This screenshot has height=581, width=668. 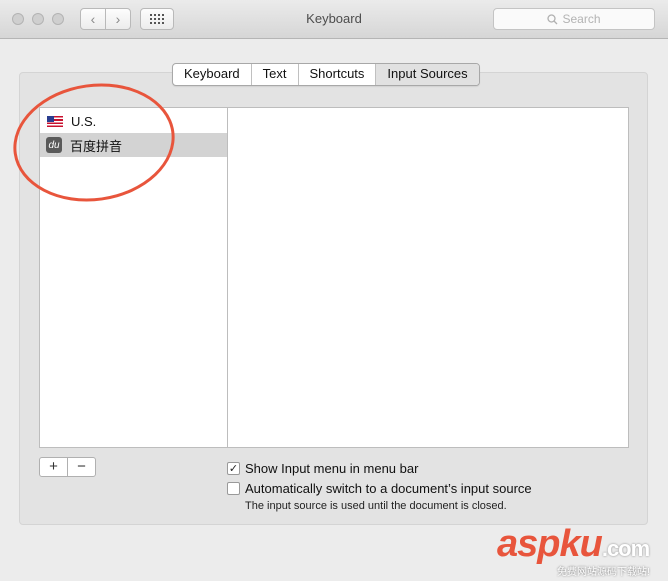 What do you see at coordinates (603, 572) in the screenshot?
I see `watermark-subtitle: 免费网站源码下载站!` at bounding box center [603, 572].